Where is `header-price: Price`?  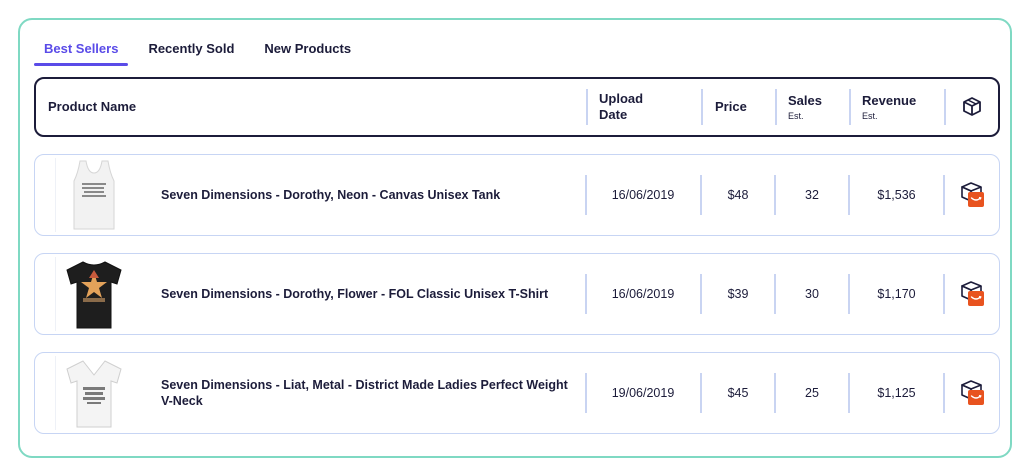 header-price: Price is located at coordinates (731, 107).